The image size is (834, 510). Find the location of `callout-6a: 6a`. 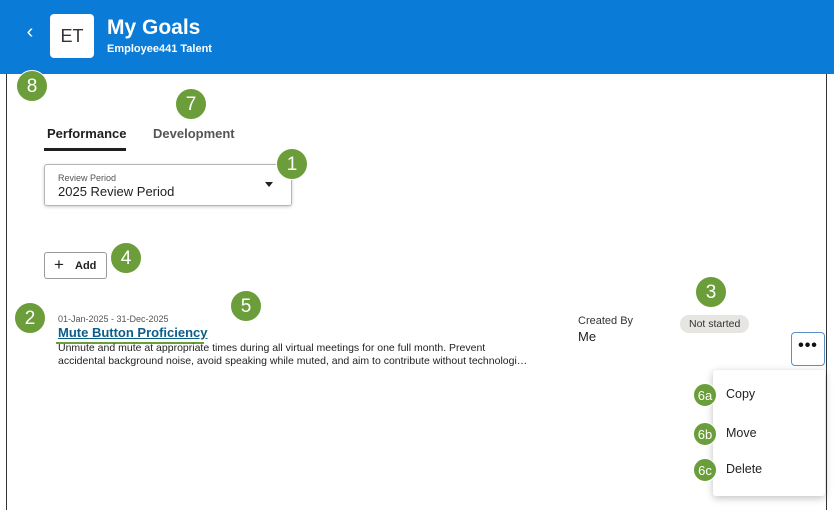

callout-6a: 6a is located at coordinates (705, 395).